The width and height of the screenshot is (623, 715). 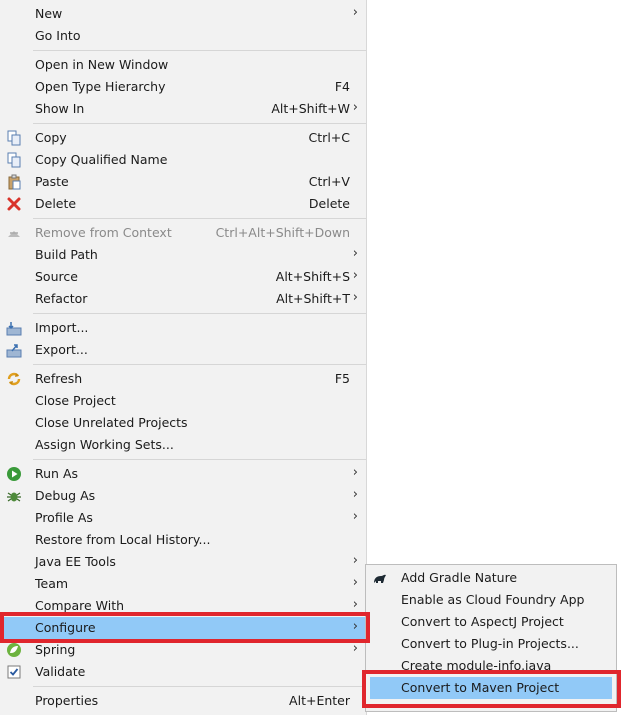 I want to click on menu-item-label: Java EE Tools, so click(x=75, y=561).